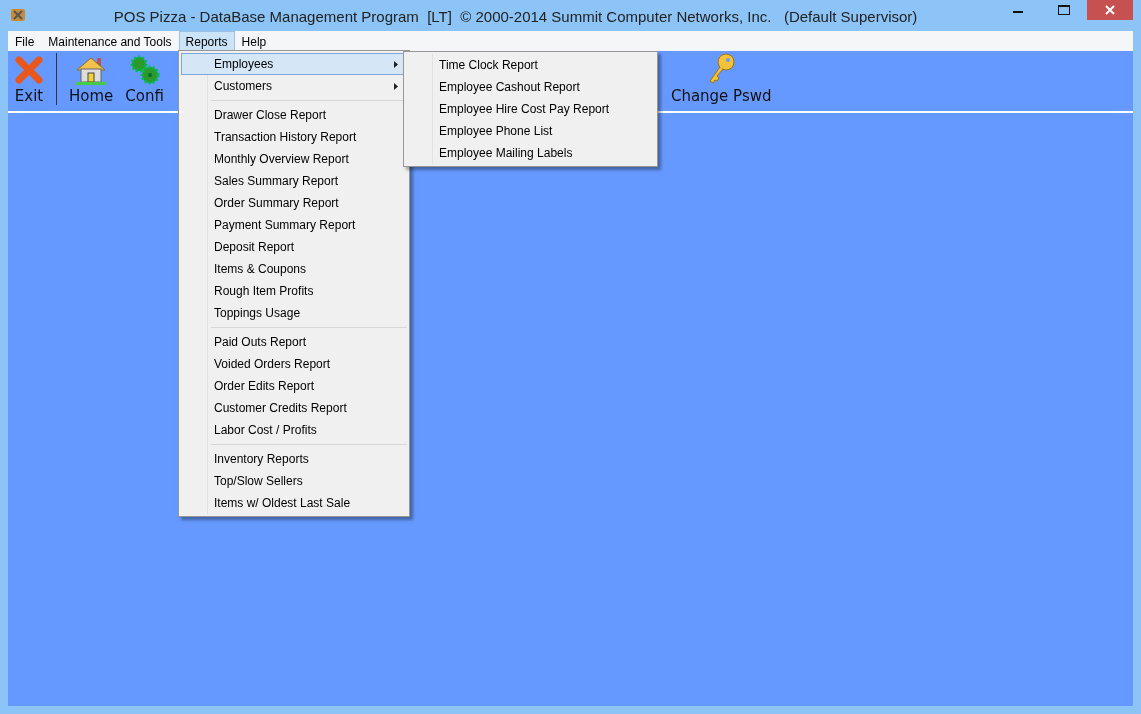 The image size is (1141, 714). I want to click on toolbar-button: Exit, so click(29, 80).